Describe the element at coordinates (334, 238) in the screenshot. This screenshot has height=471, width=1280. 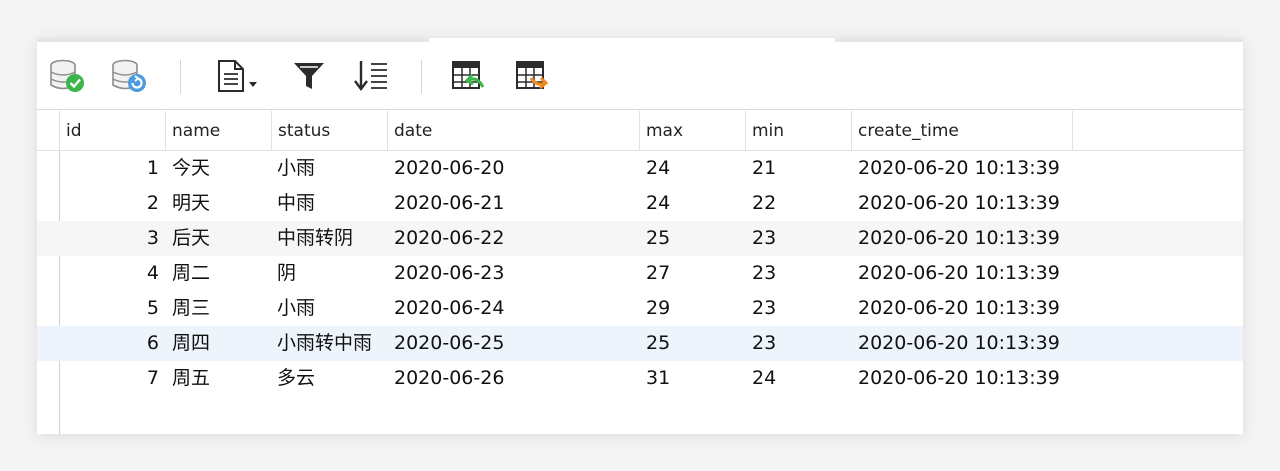
I see `cell-status: 中雨转阴` at that location.